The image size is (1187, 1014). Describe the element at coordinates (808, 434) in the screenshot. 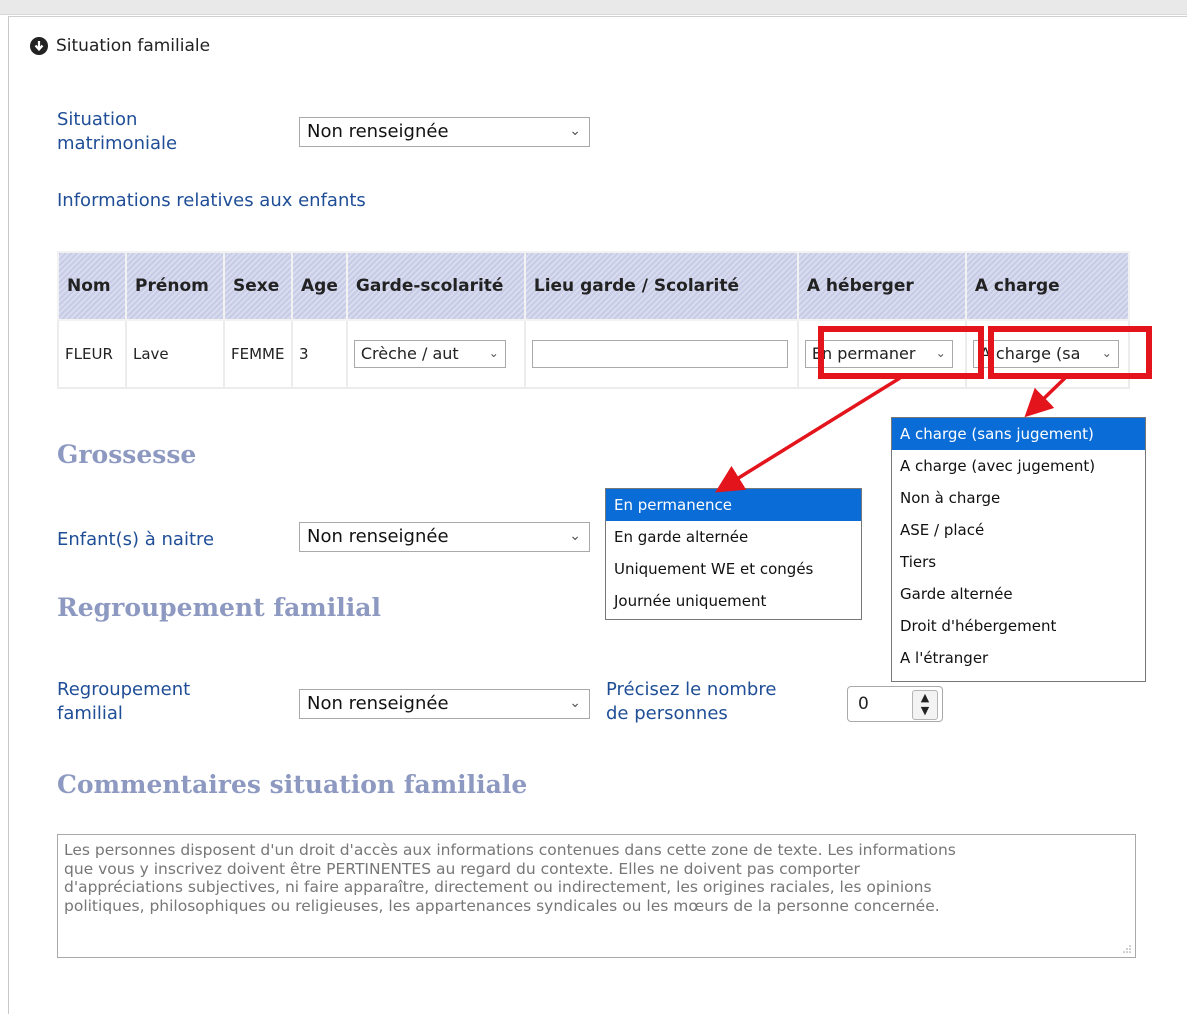

I see `arrow-to-heberger-dropdown` at that location.